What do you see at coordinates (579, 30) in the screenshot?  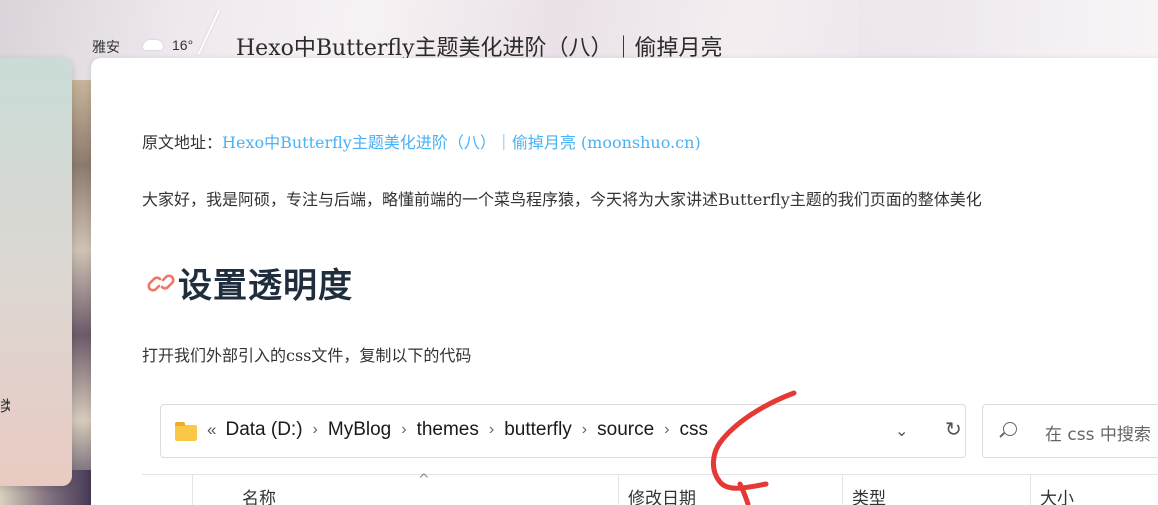 I see `top-bar: 雅安 16° Hexo中Butterfly主题美化进阶（八）｜偷掉月亮` at bounding box center [579, 30].